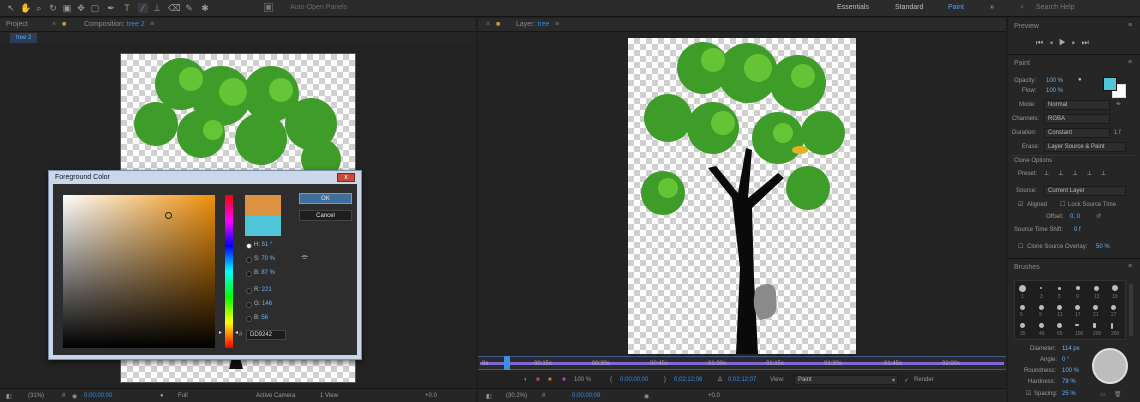 The width and height of the screenshot is (1140, 402). What do you see at coordinates (557, 24) in the screenshot?
I see `layer-tab-menu-icon: ≡` at bounding box center [557, 24].